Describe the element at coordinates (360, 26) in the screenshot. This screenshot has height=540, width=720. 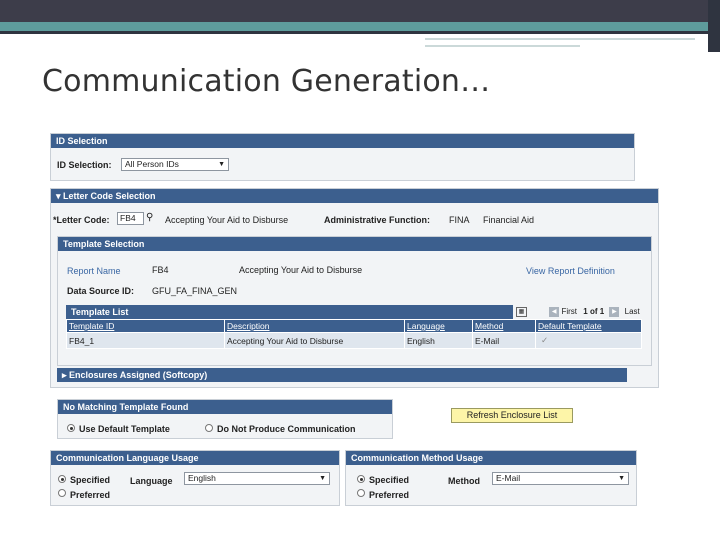
I see `top-teal-bar` at that location.